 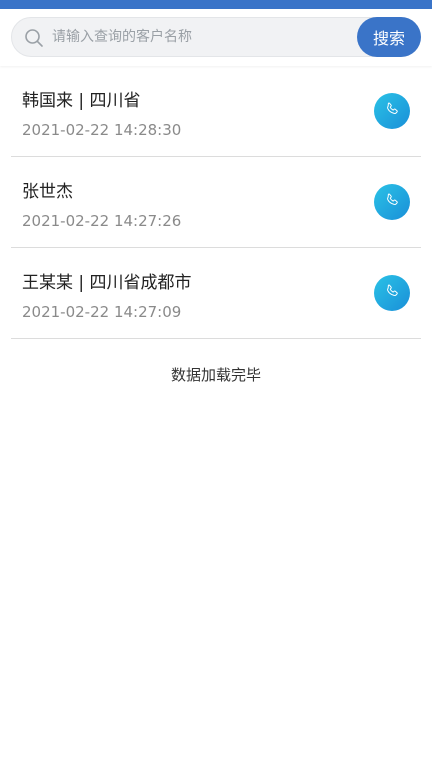 What do you see at coordinates (202, 37) in the screenshot?
I see `search-input` at bounding box center [202, 37].